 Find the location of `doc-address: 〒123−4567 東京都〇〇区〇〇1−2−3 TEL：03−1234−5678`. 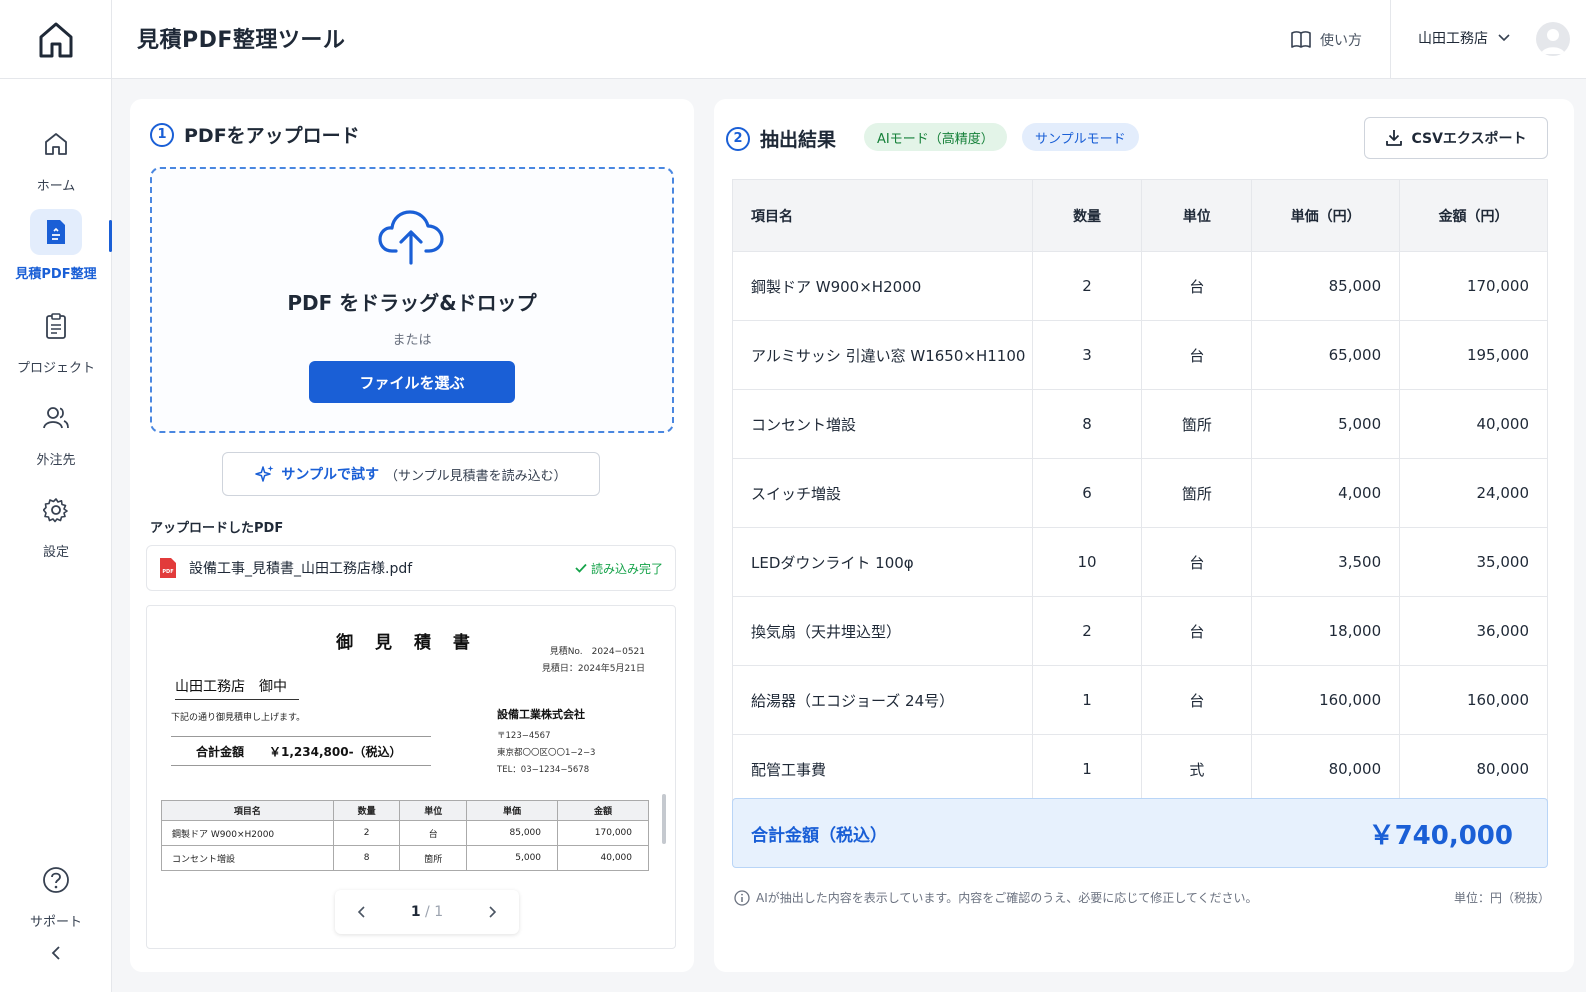

doc-address: 〒123−4567 東京都〇〇区〇〇1−2−3 TEL：03−1234−5678 is located at coordinates (546, 753).